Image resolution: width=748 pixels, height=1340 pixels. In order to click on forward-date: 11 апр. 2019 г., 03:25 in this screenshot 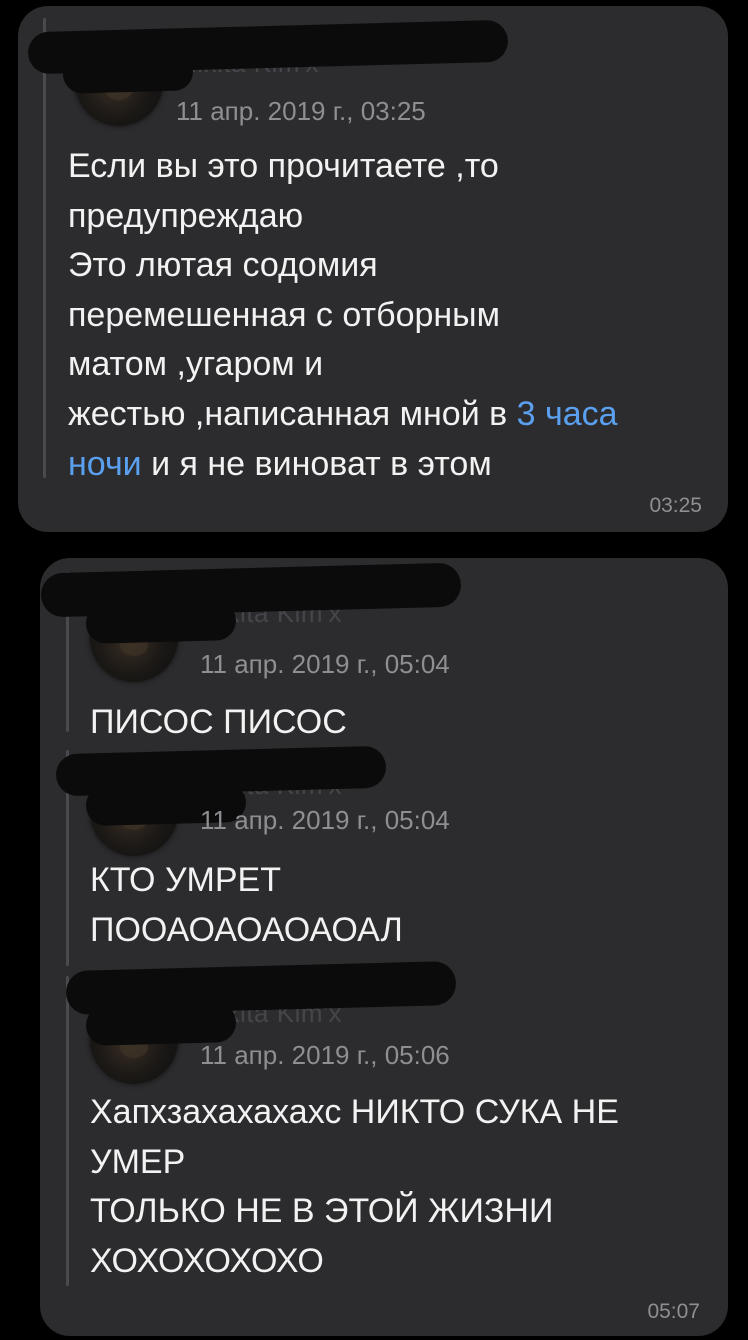, I will do `click(301, 111)`.